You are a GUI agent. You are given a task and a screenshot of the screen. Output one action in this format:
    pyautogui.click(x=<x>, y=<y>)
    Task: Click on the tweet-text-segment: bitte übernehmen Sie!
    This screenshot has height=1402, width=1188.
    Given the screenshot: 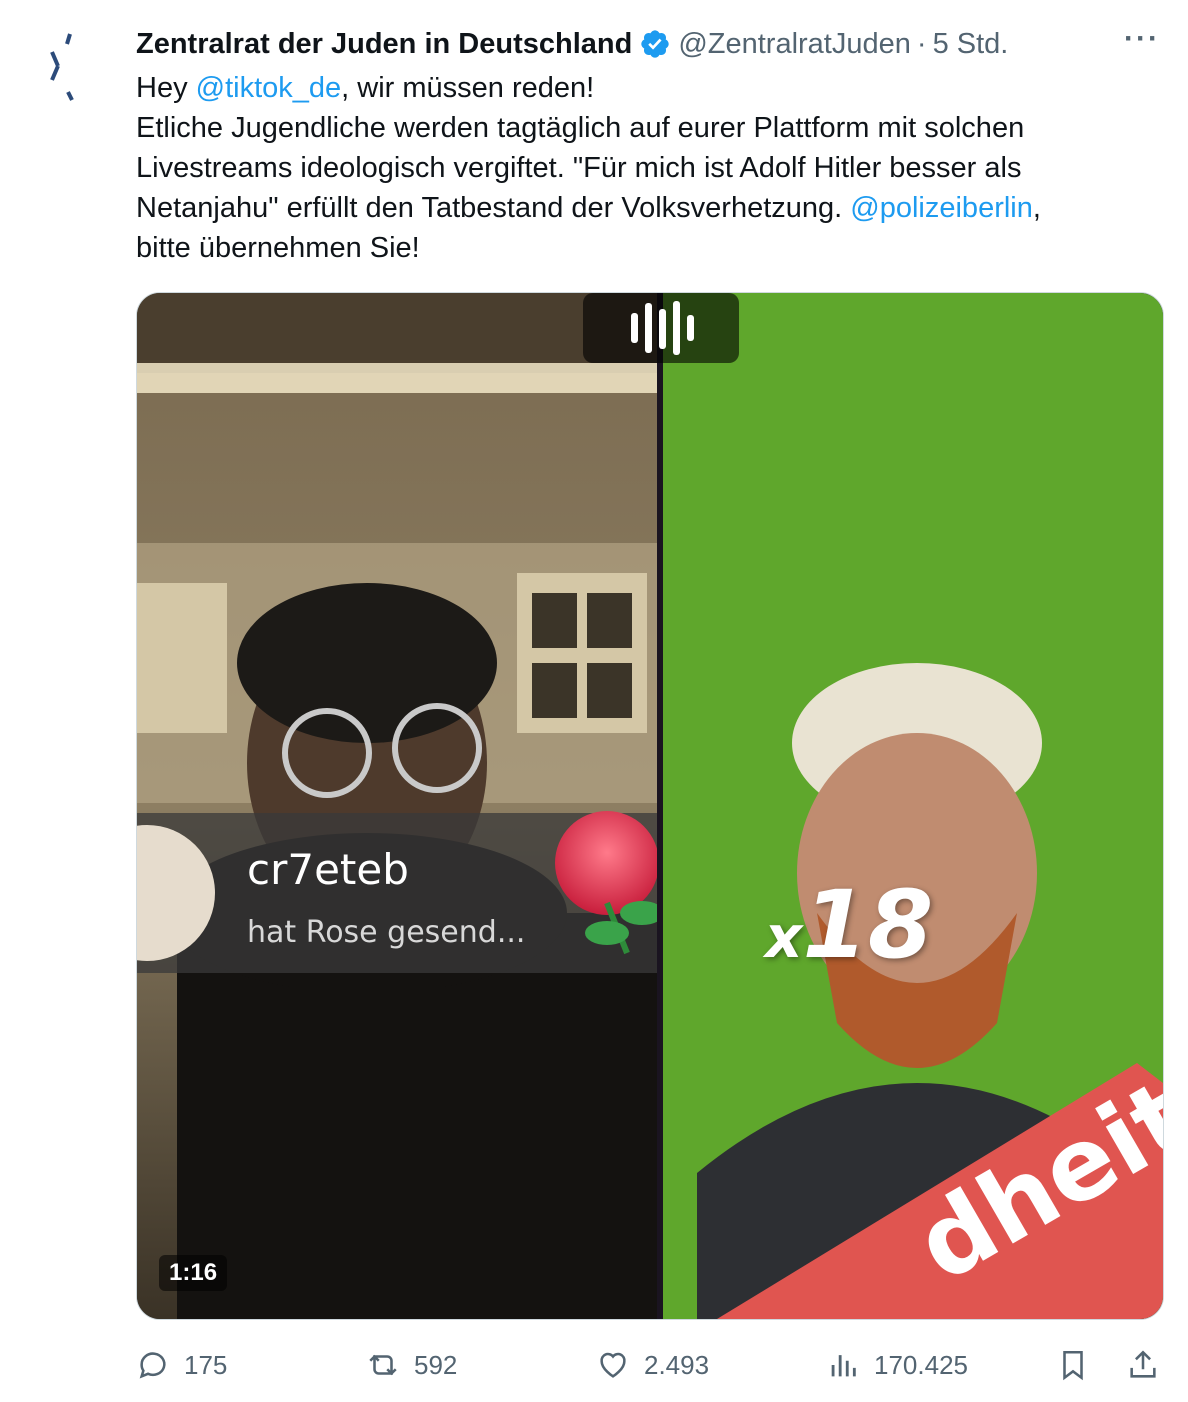 What is the action you would take?
    pyautogui.click(x=278, y=248)
    